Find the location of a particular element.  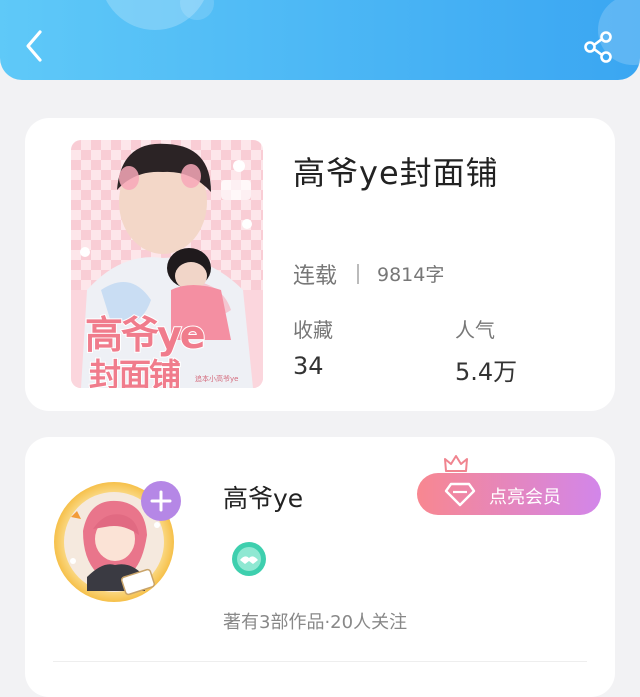

vip-button-label: 点亮会员 is located at coordinates (525, 497).